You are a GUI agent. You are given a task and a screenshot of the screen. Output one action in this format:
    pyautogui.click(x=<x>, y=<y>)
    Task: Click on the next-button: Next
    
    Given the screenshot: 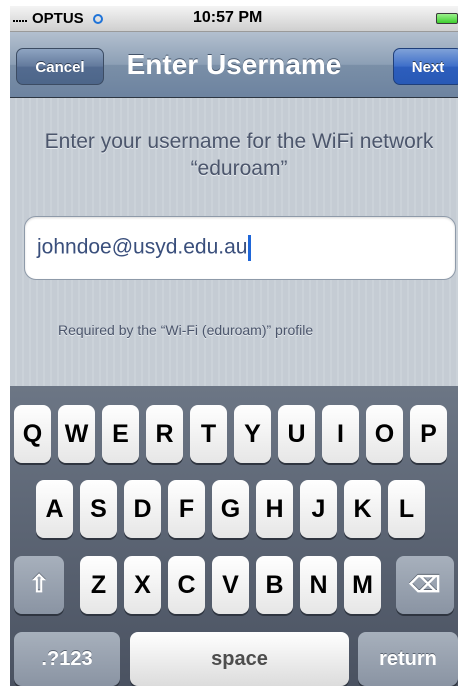 What is the action you would take?
    pyautogui.click(x=425, y=66)
    